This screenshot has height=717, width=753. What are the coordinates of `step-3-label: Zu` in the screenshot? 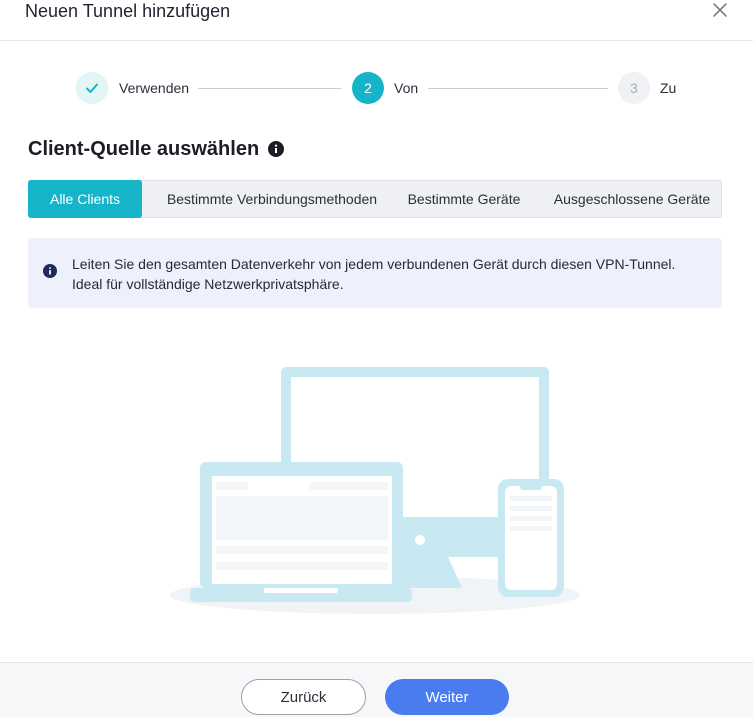 It's located at (668, 88).